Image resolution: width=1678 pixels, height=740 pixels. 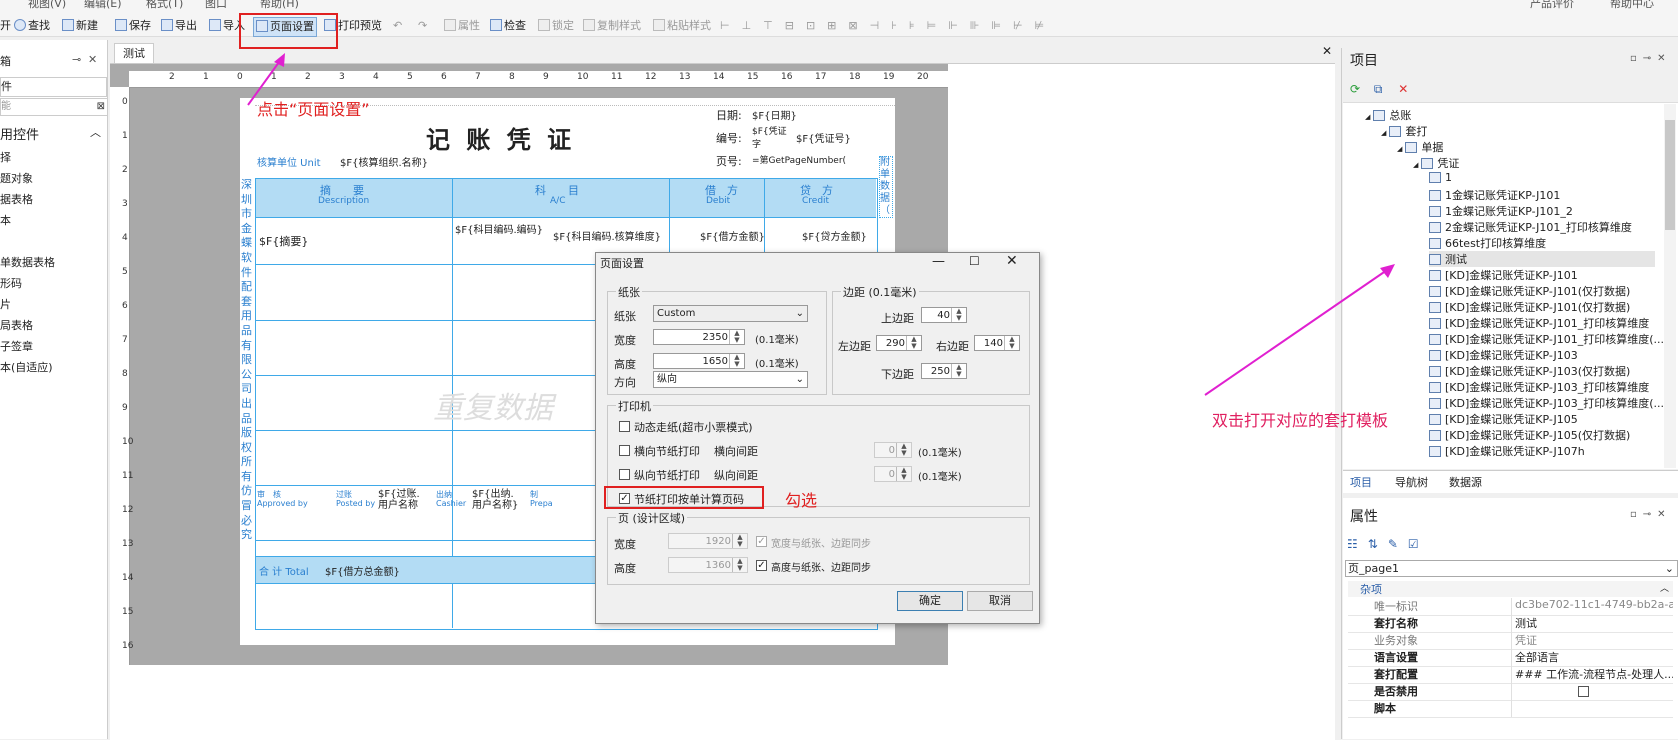 I want to click on control-item: 片, so click(x=5, y=304).